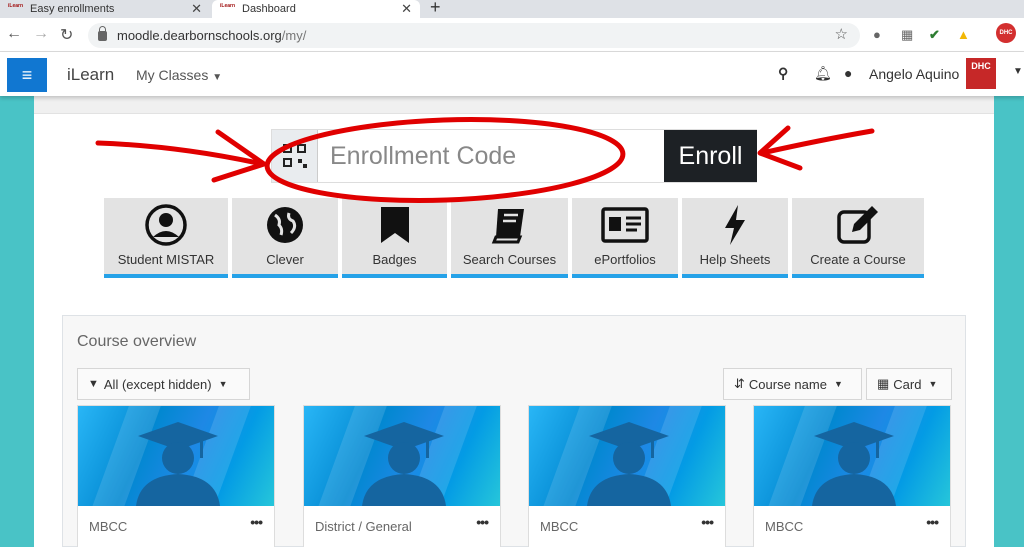  What do you see at coordinates (157, 384) in the screenshot?
I see `filter-label: All (except hidden)` at bounding box center [157, 384].